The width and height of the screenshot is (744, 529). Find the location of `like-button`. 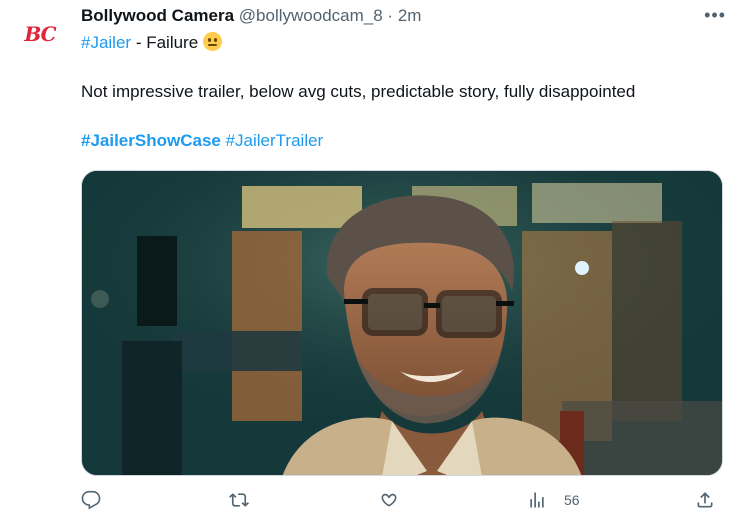

like-button is located at coordinates (389, 500).